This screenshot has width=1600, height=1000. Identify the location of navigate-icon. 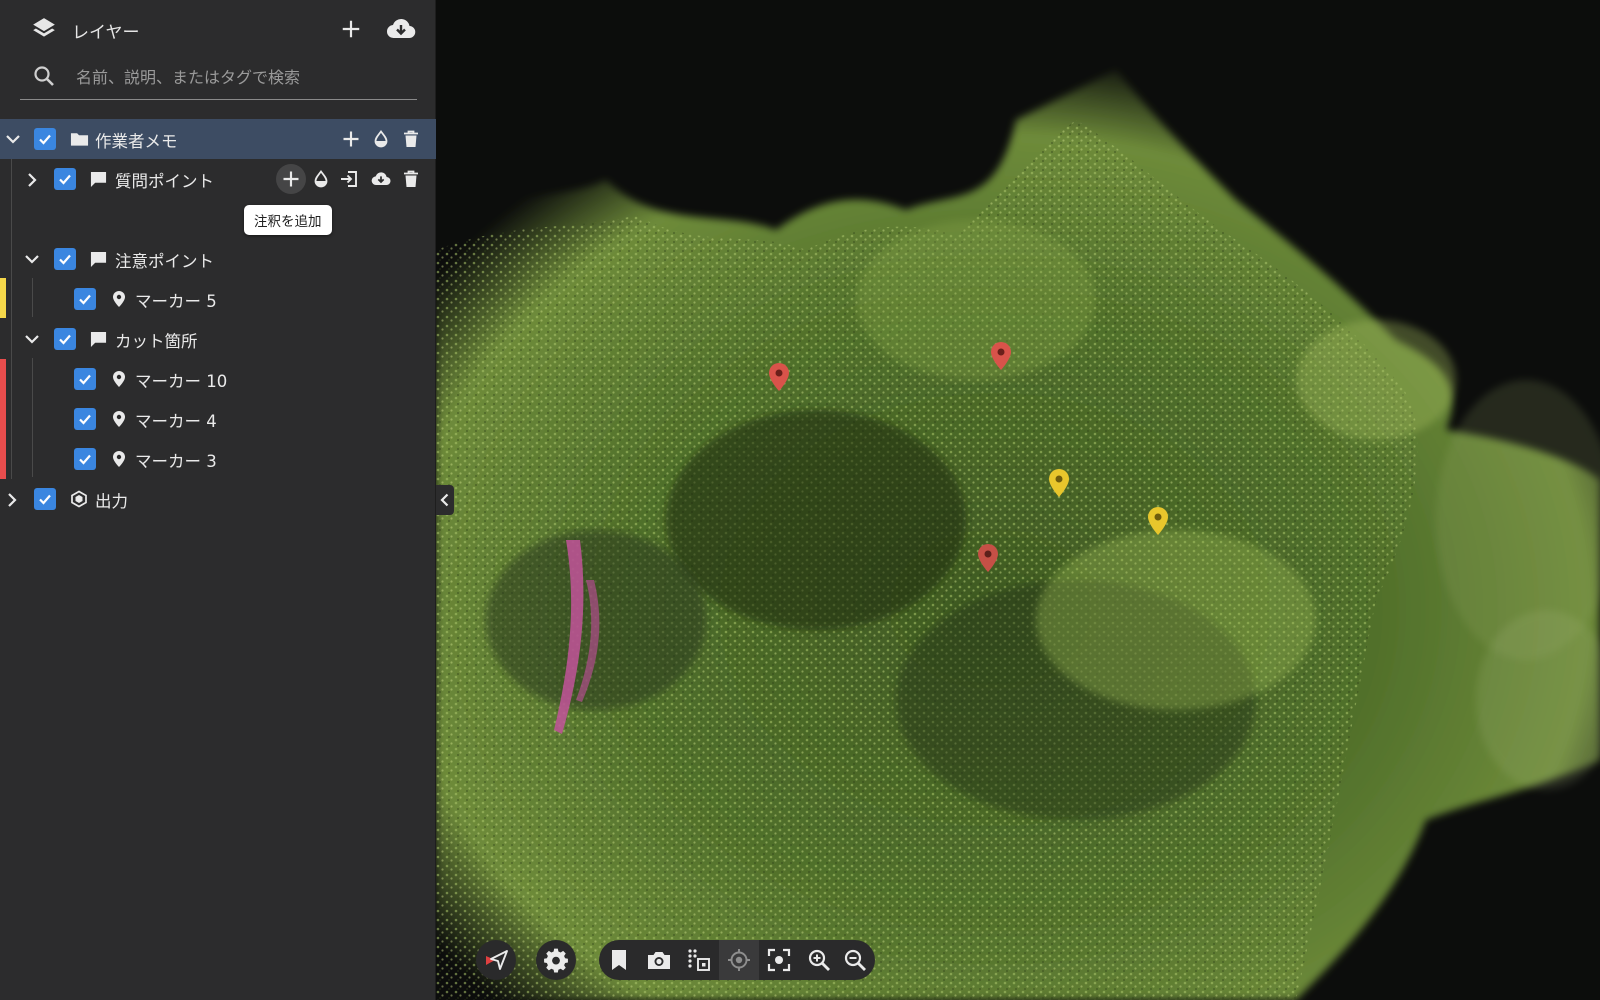
(497, 960).